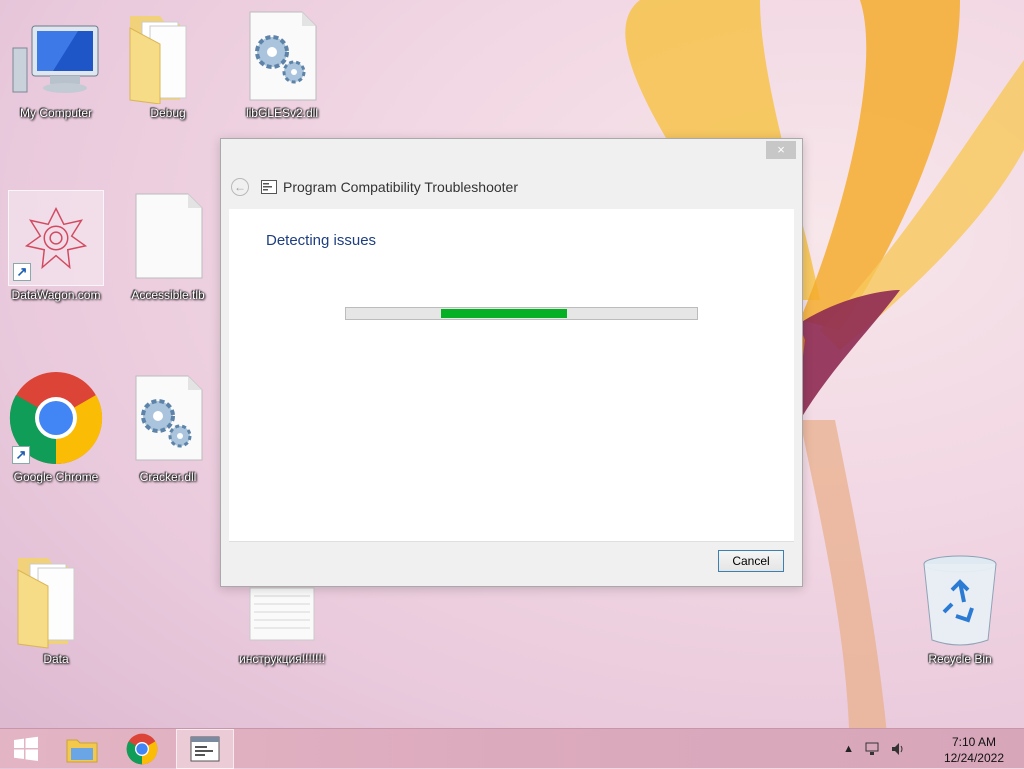 This screenshot has height=769, width=1024. I want to click on troubleshooter-icon, so click(205, 749).